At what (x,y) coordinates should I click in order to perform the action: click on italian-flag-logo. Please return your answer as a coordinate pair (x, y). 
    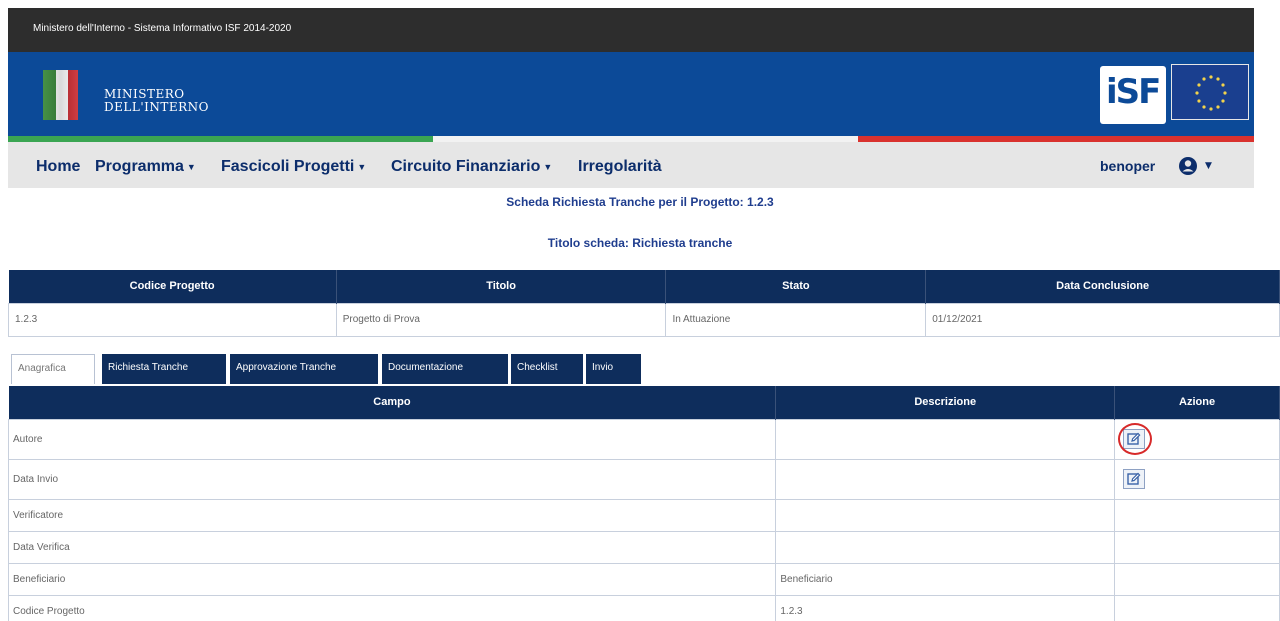
    Looking at the image, I should click on (66, 95).